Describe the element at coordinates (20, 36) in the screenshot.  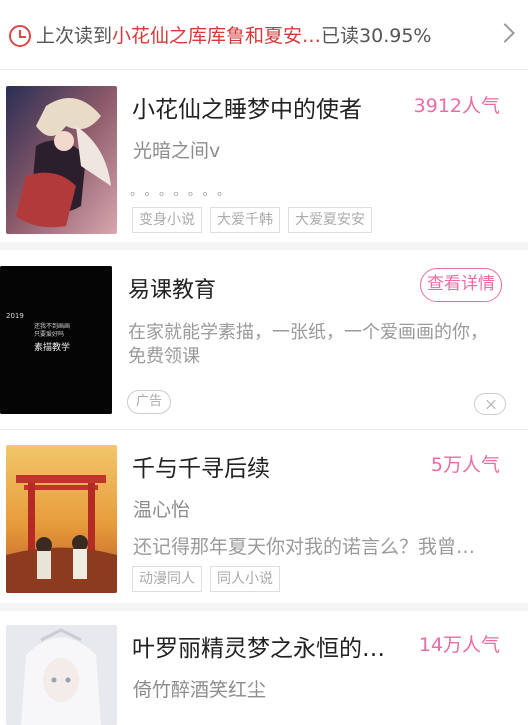
I see `clock-icon` at that location.